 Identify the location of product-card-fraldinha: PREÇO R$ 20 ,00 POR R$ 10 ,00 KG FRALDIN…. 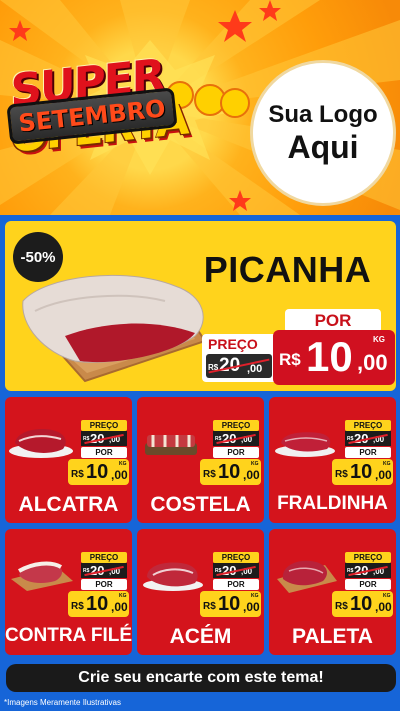
(332, 460).